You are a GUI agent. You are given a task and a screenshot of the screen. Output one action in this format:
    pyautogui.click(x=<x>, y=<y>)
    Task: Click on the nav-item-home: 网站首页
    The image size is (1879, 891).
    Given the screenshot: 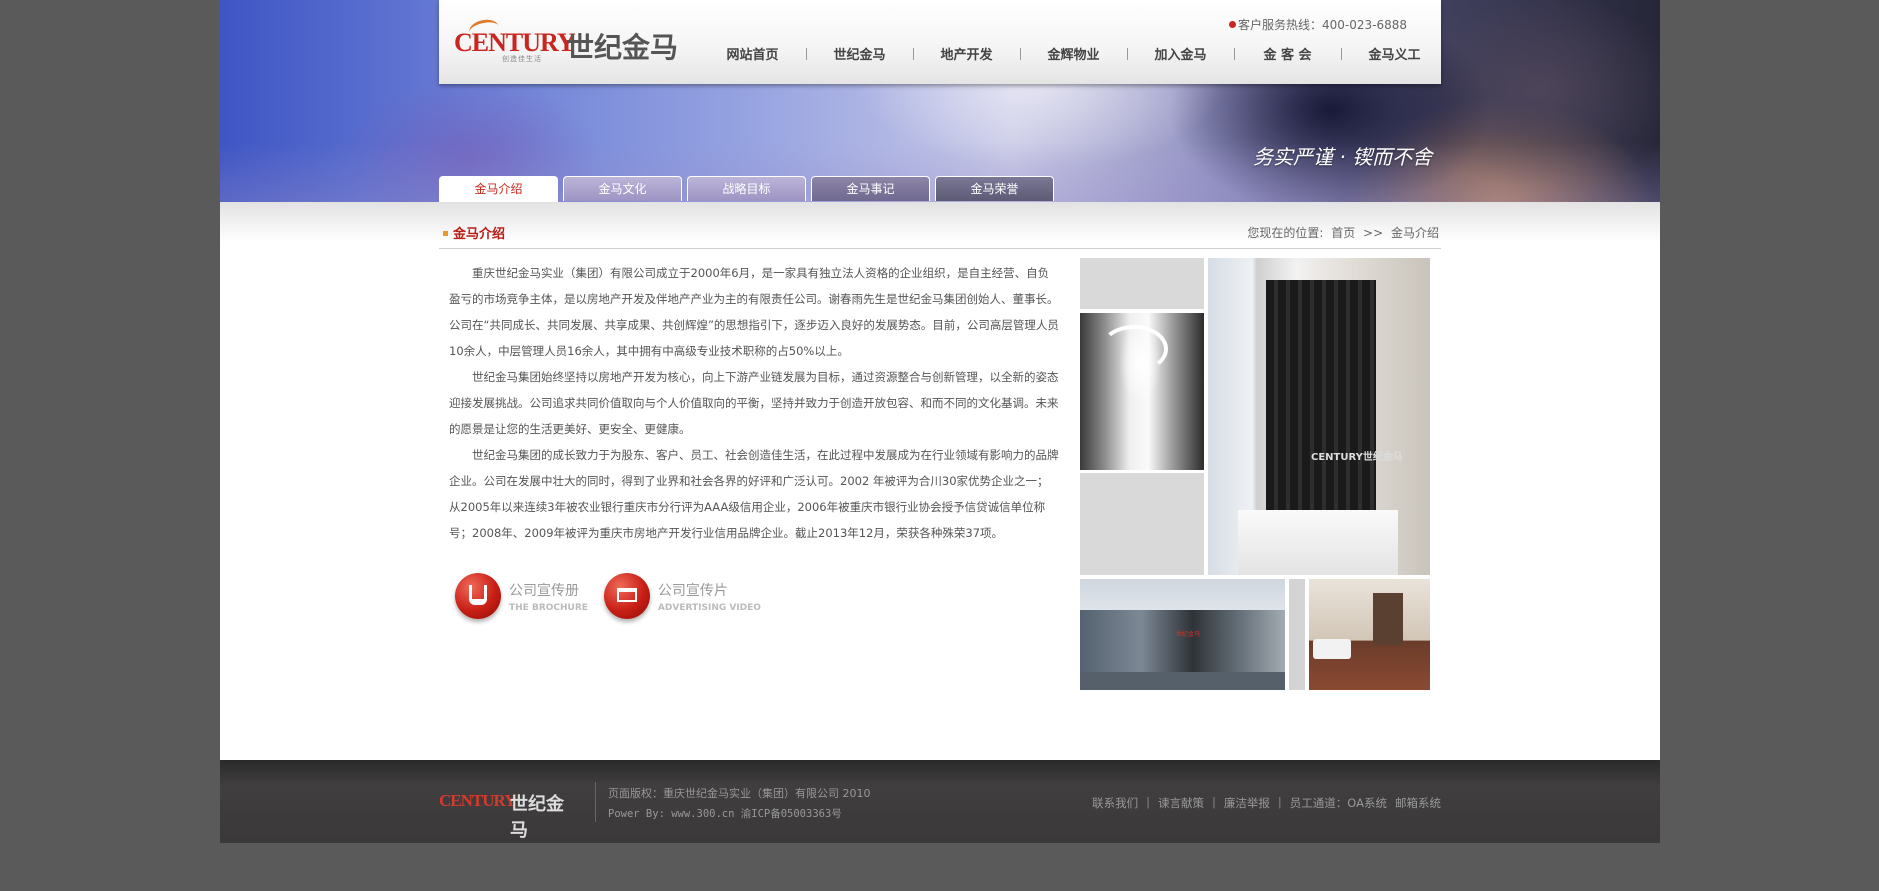 What is the action you would take?
    pyautogui.click(x=752, y=54)
    